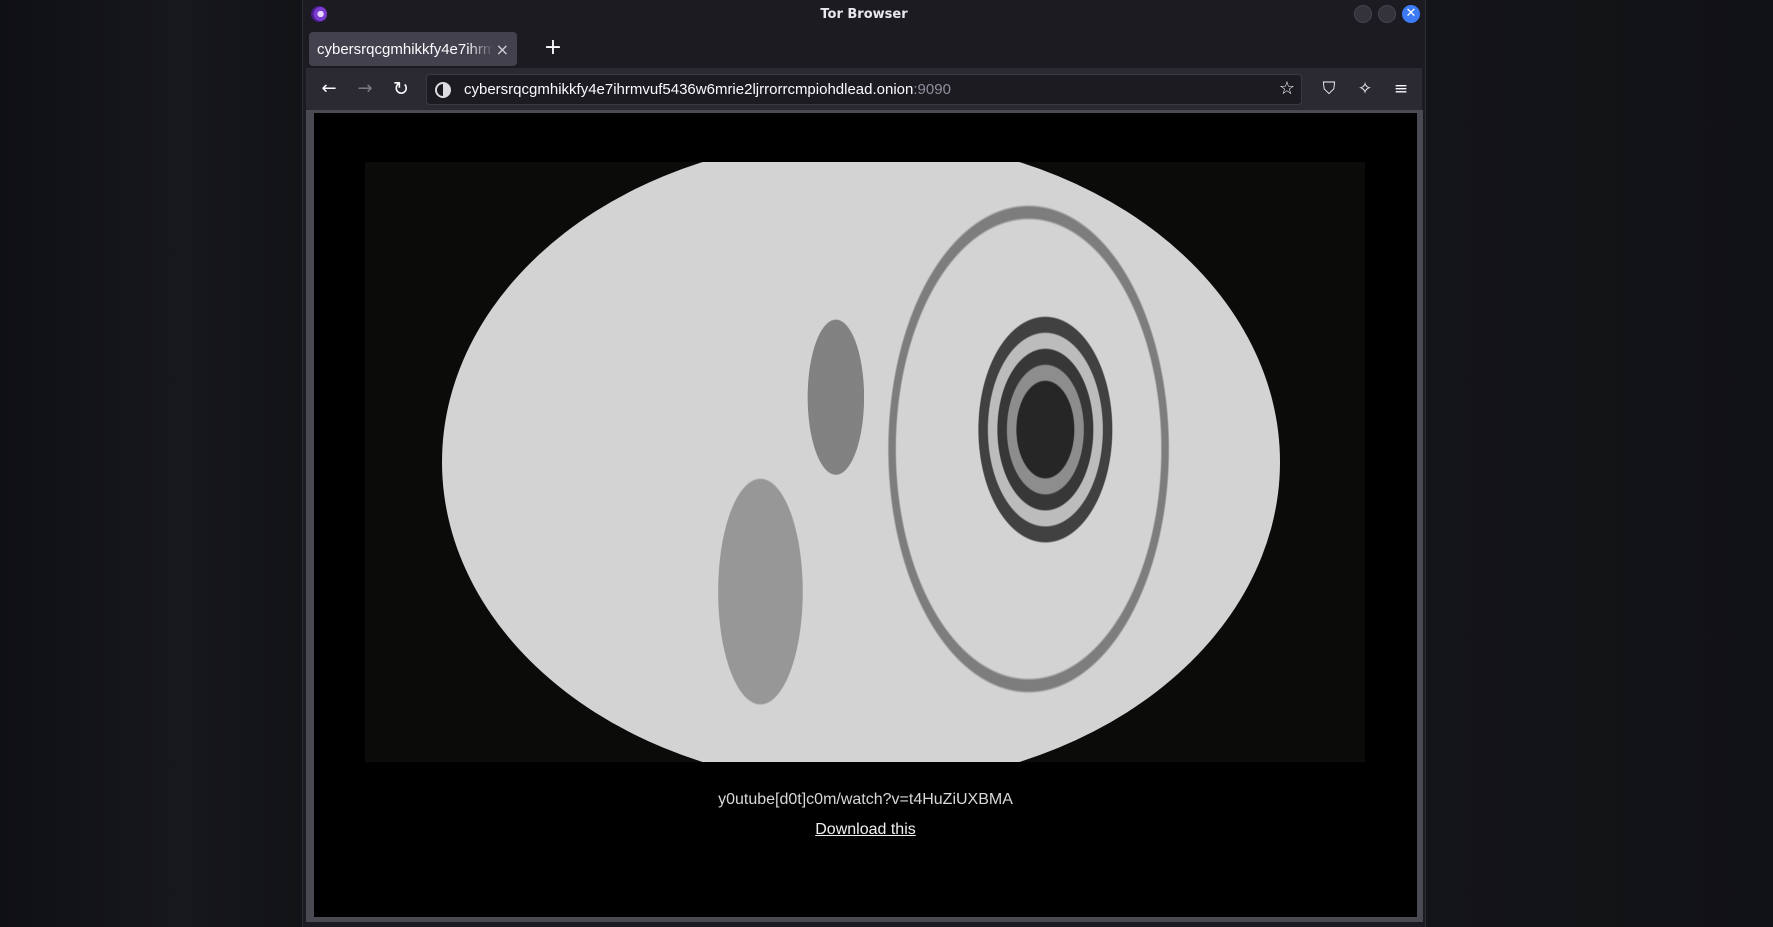  What do you see at coordinates (1329, 89) in the screenshot?
I see `shield-icon: ⛉` at bounding box center [1329, 89].